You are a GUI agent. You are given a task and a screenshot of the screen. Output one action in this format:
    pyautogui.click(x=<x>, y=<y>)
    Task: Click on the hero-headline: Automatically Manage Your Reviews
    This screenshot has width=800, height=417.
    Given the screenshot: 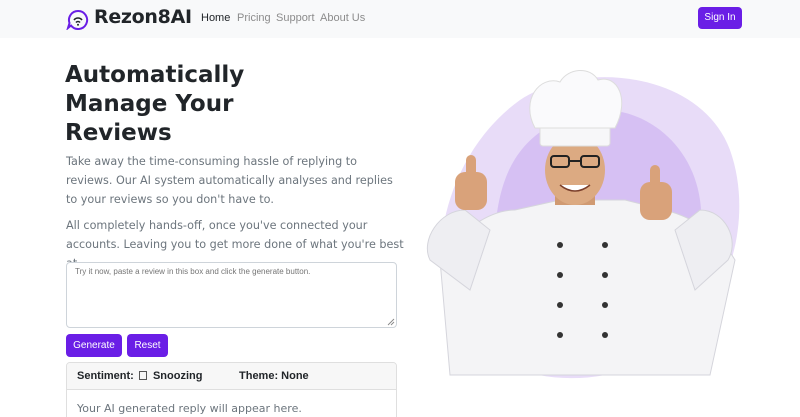 What is the action you would take?
    pyautogui.click(x=195, y=104)
    